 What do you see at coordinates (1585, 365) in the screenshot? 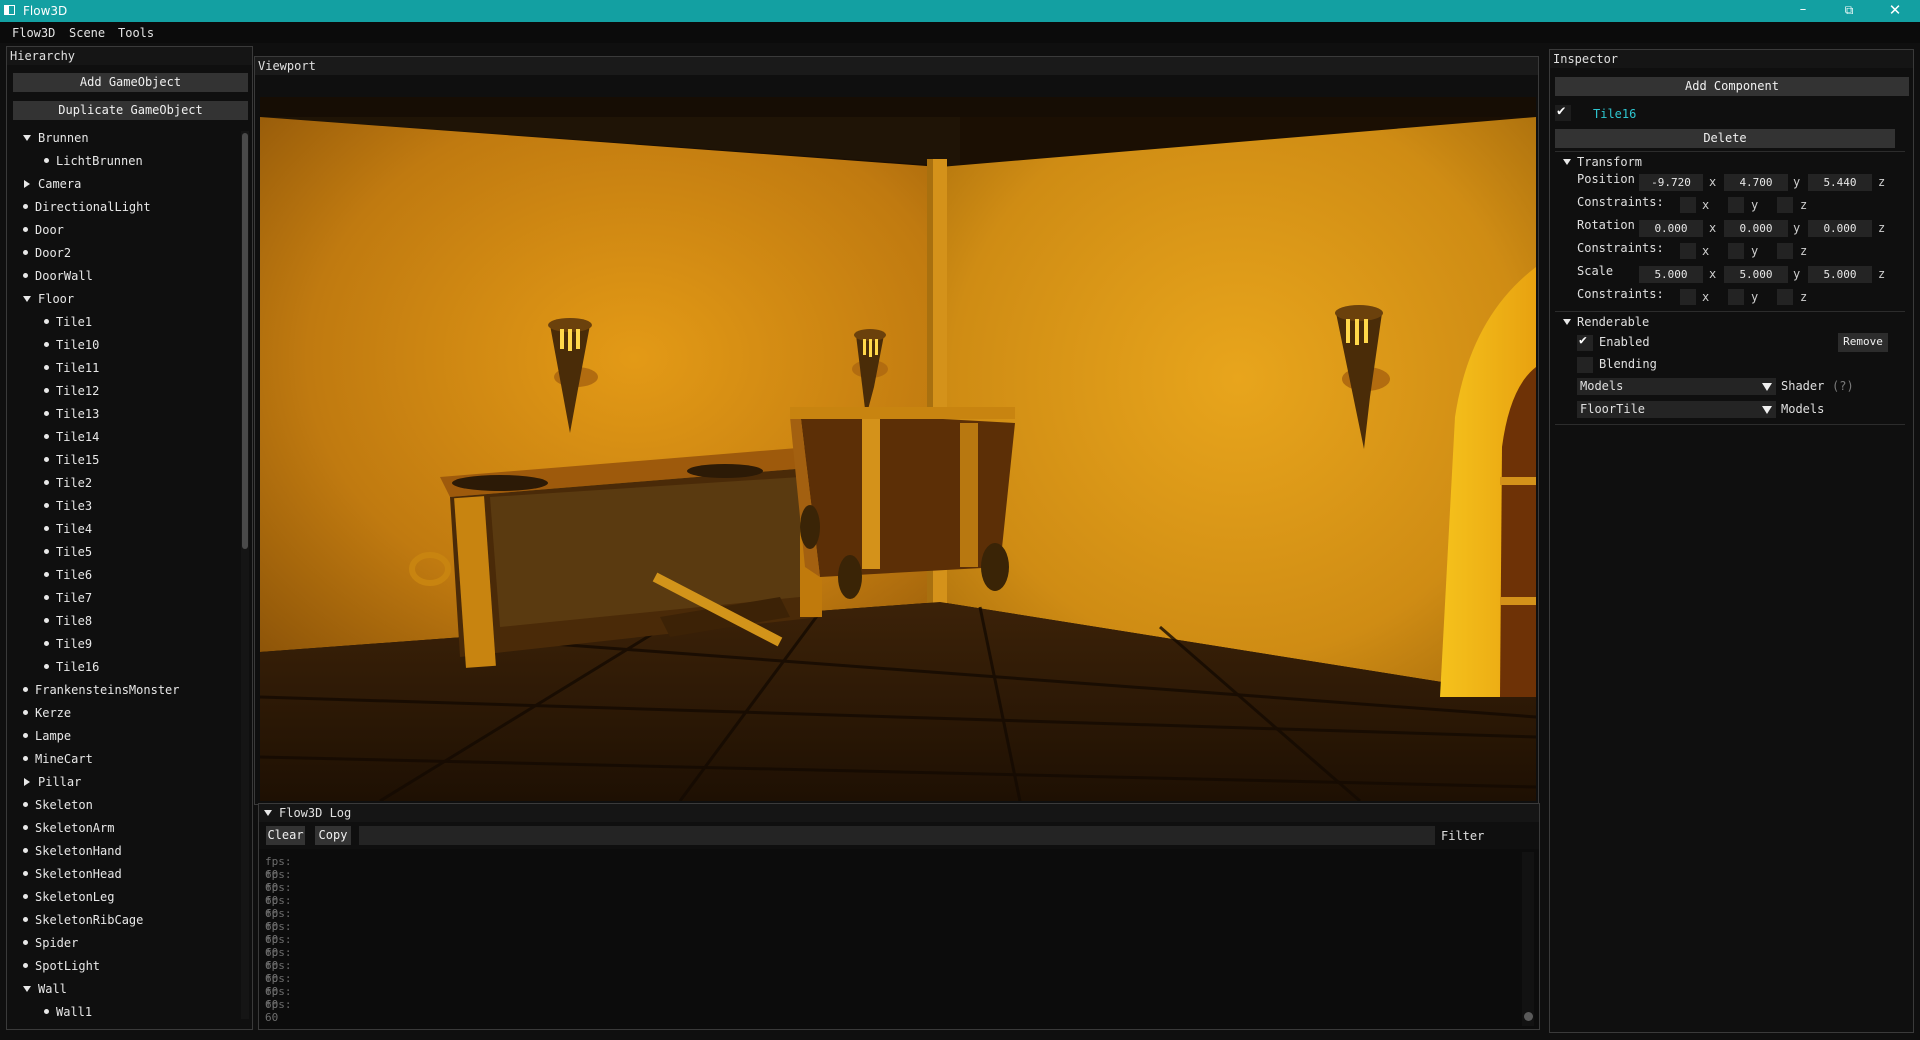
I see `blending-checkbox` at bounding box center [1585, 365].